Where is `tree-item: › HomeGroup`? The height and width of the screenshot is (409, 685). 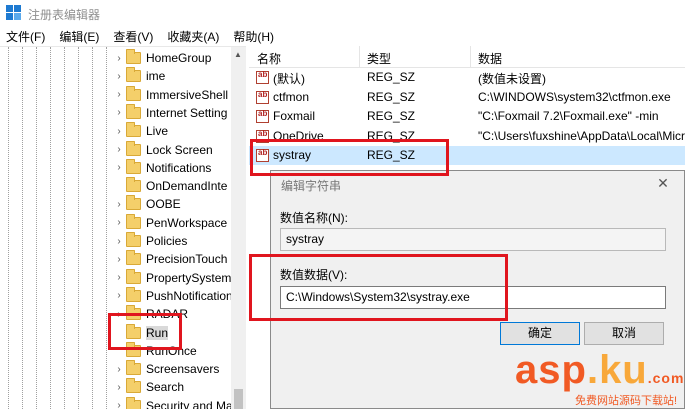
tree-item: › HomeGroup is located at coordinates (161, 58).